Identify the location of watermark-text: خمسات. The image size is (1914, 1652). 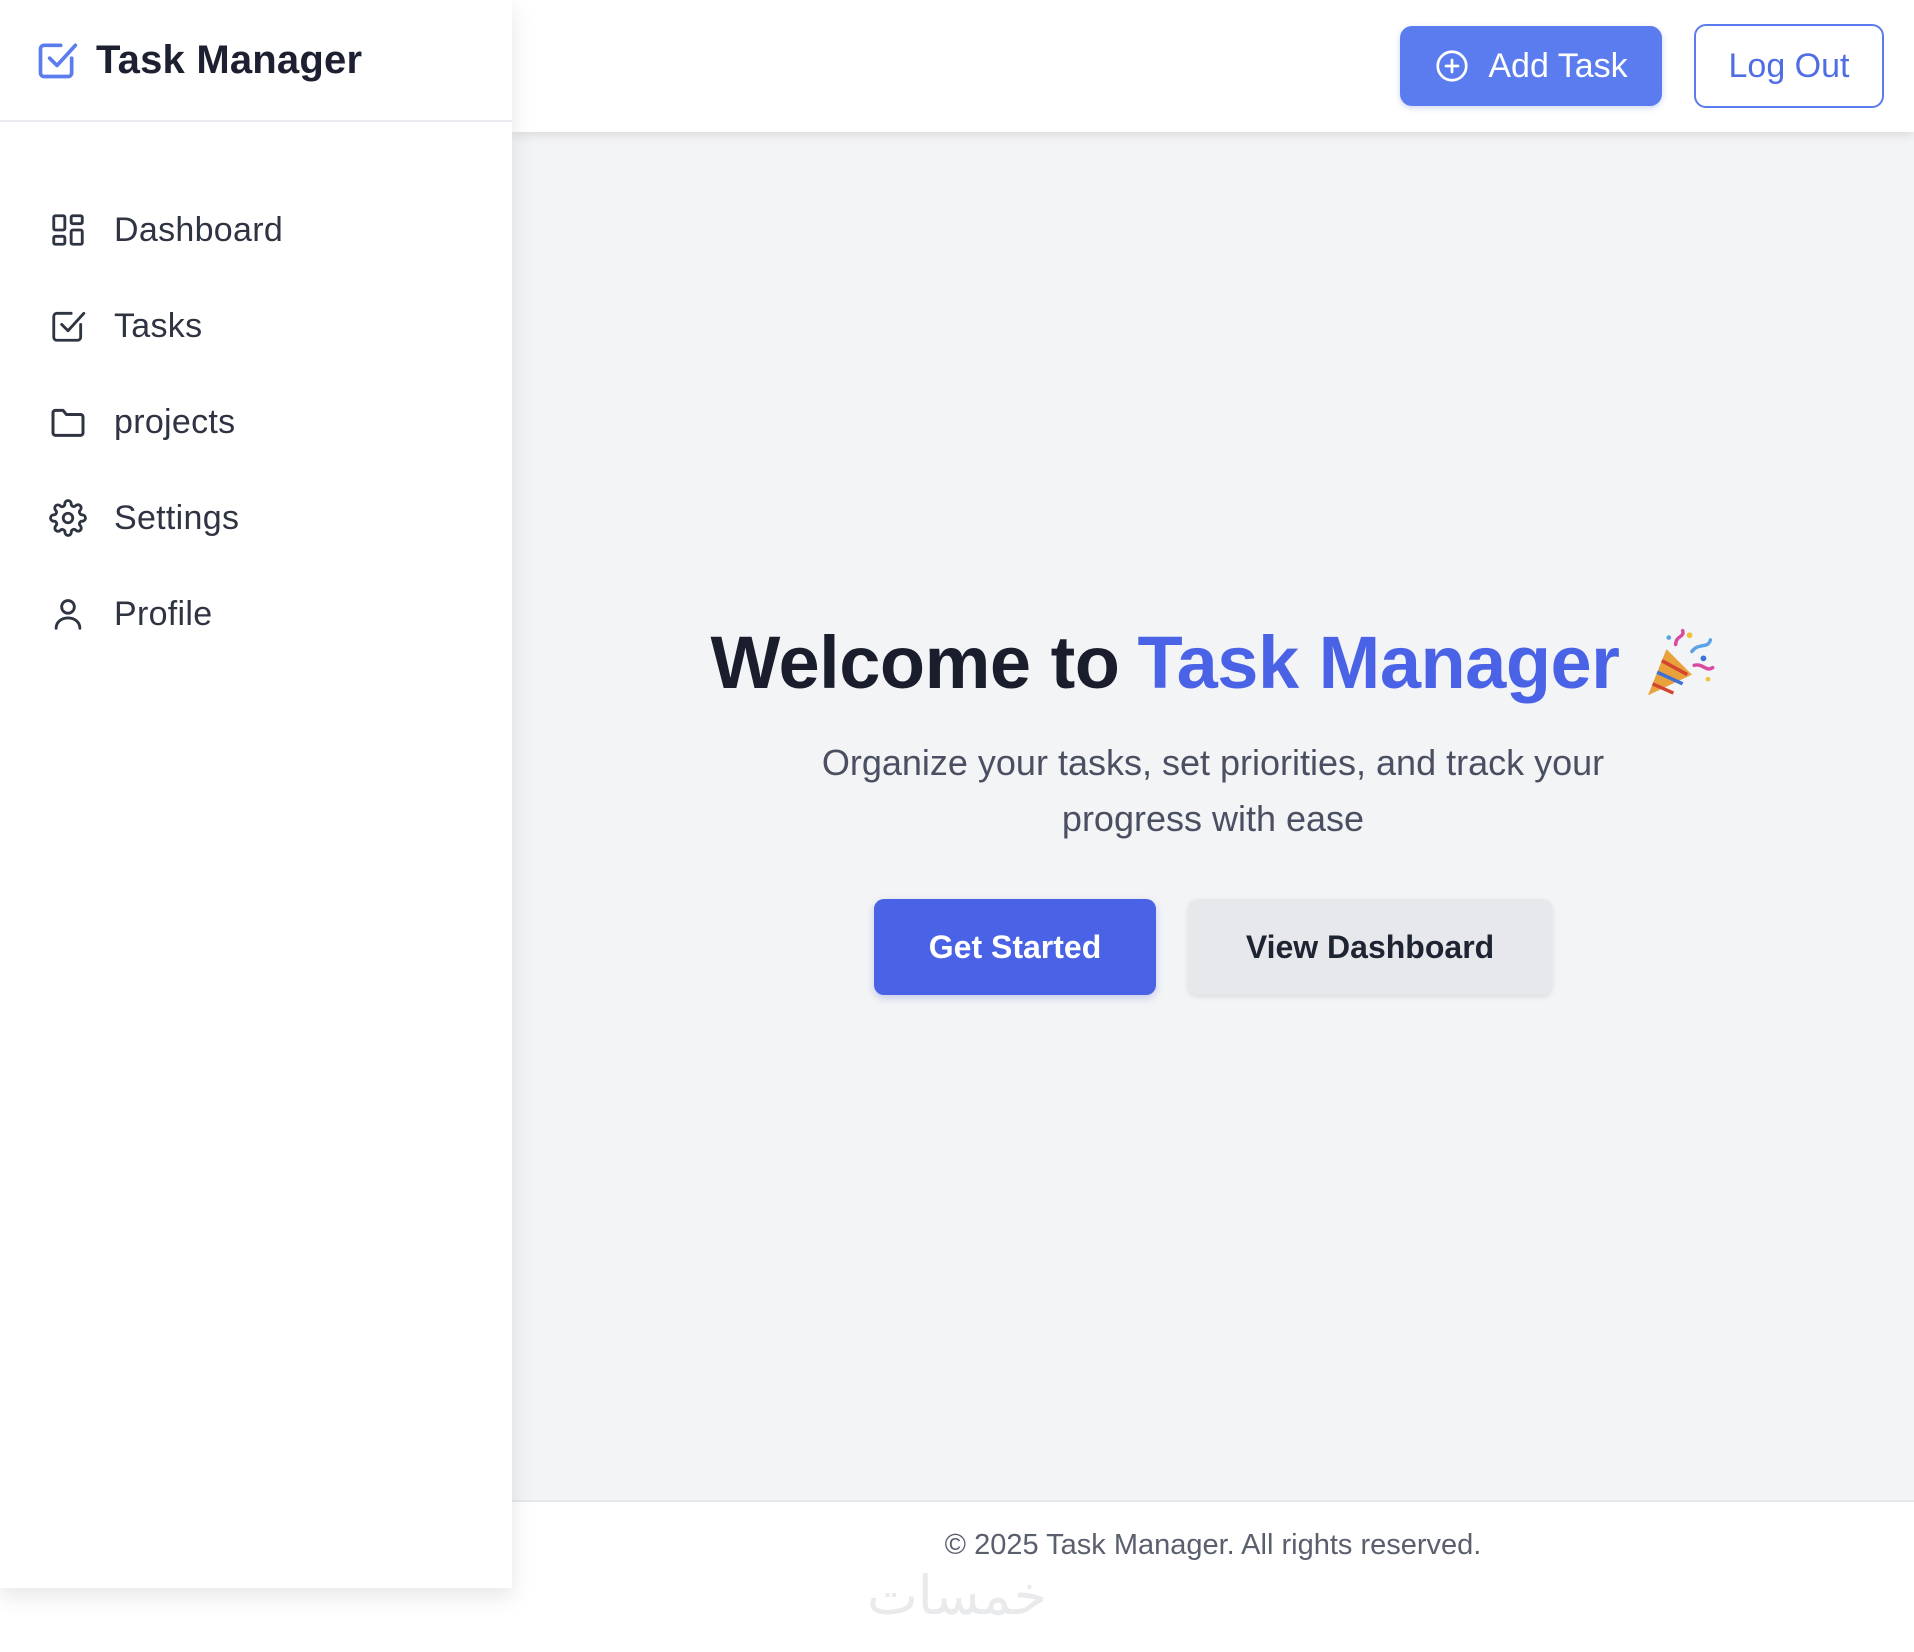
(957, 1595).